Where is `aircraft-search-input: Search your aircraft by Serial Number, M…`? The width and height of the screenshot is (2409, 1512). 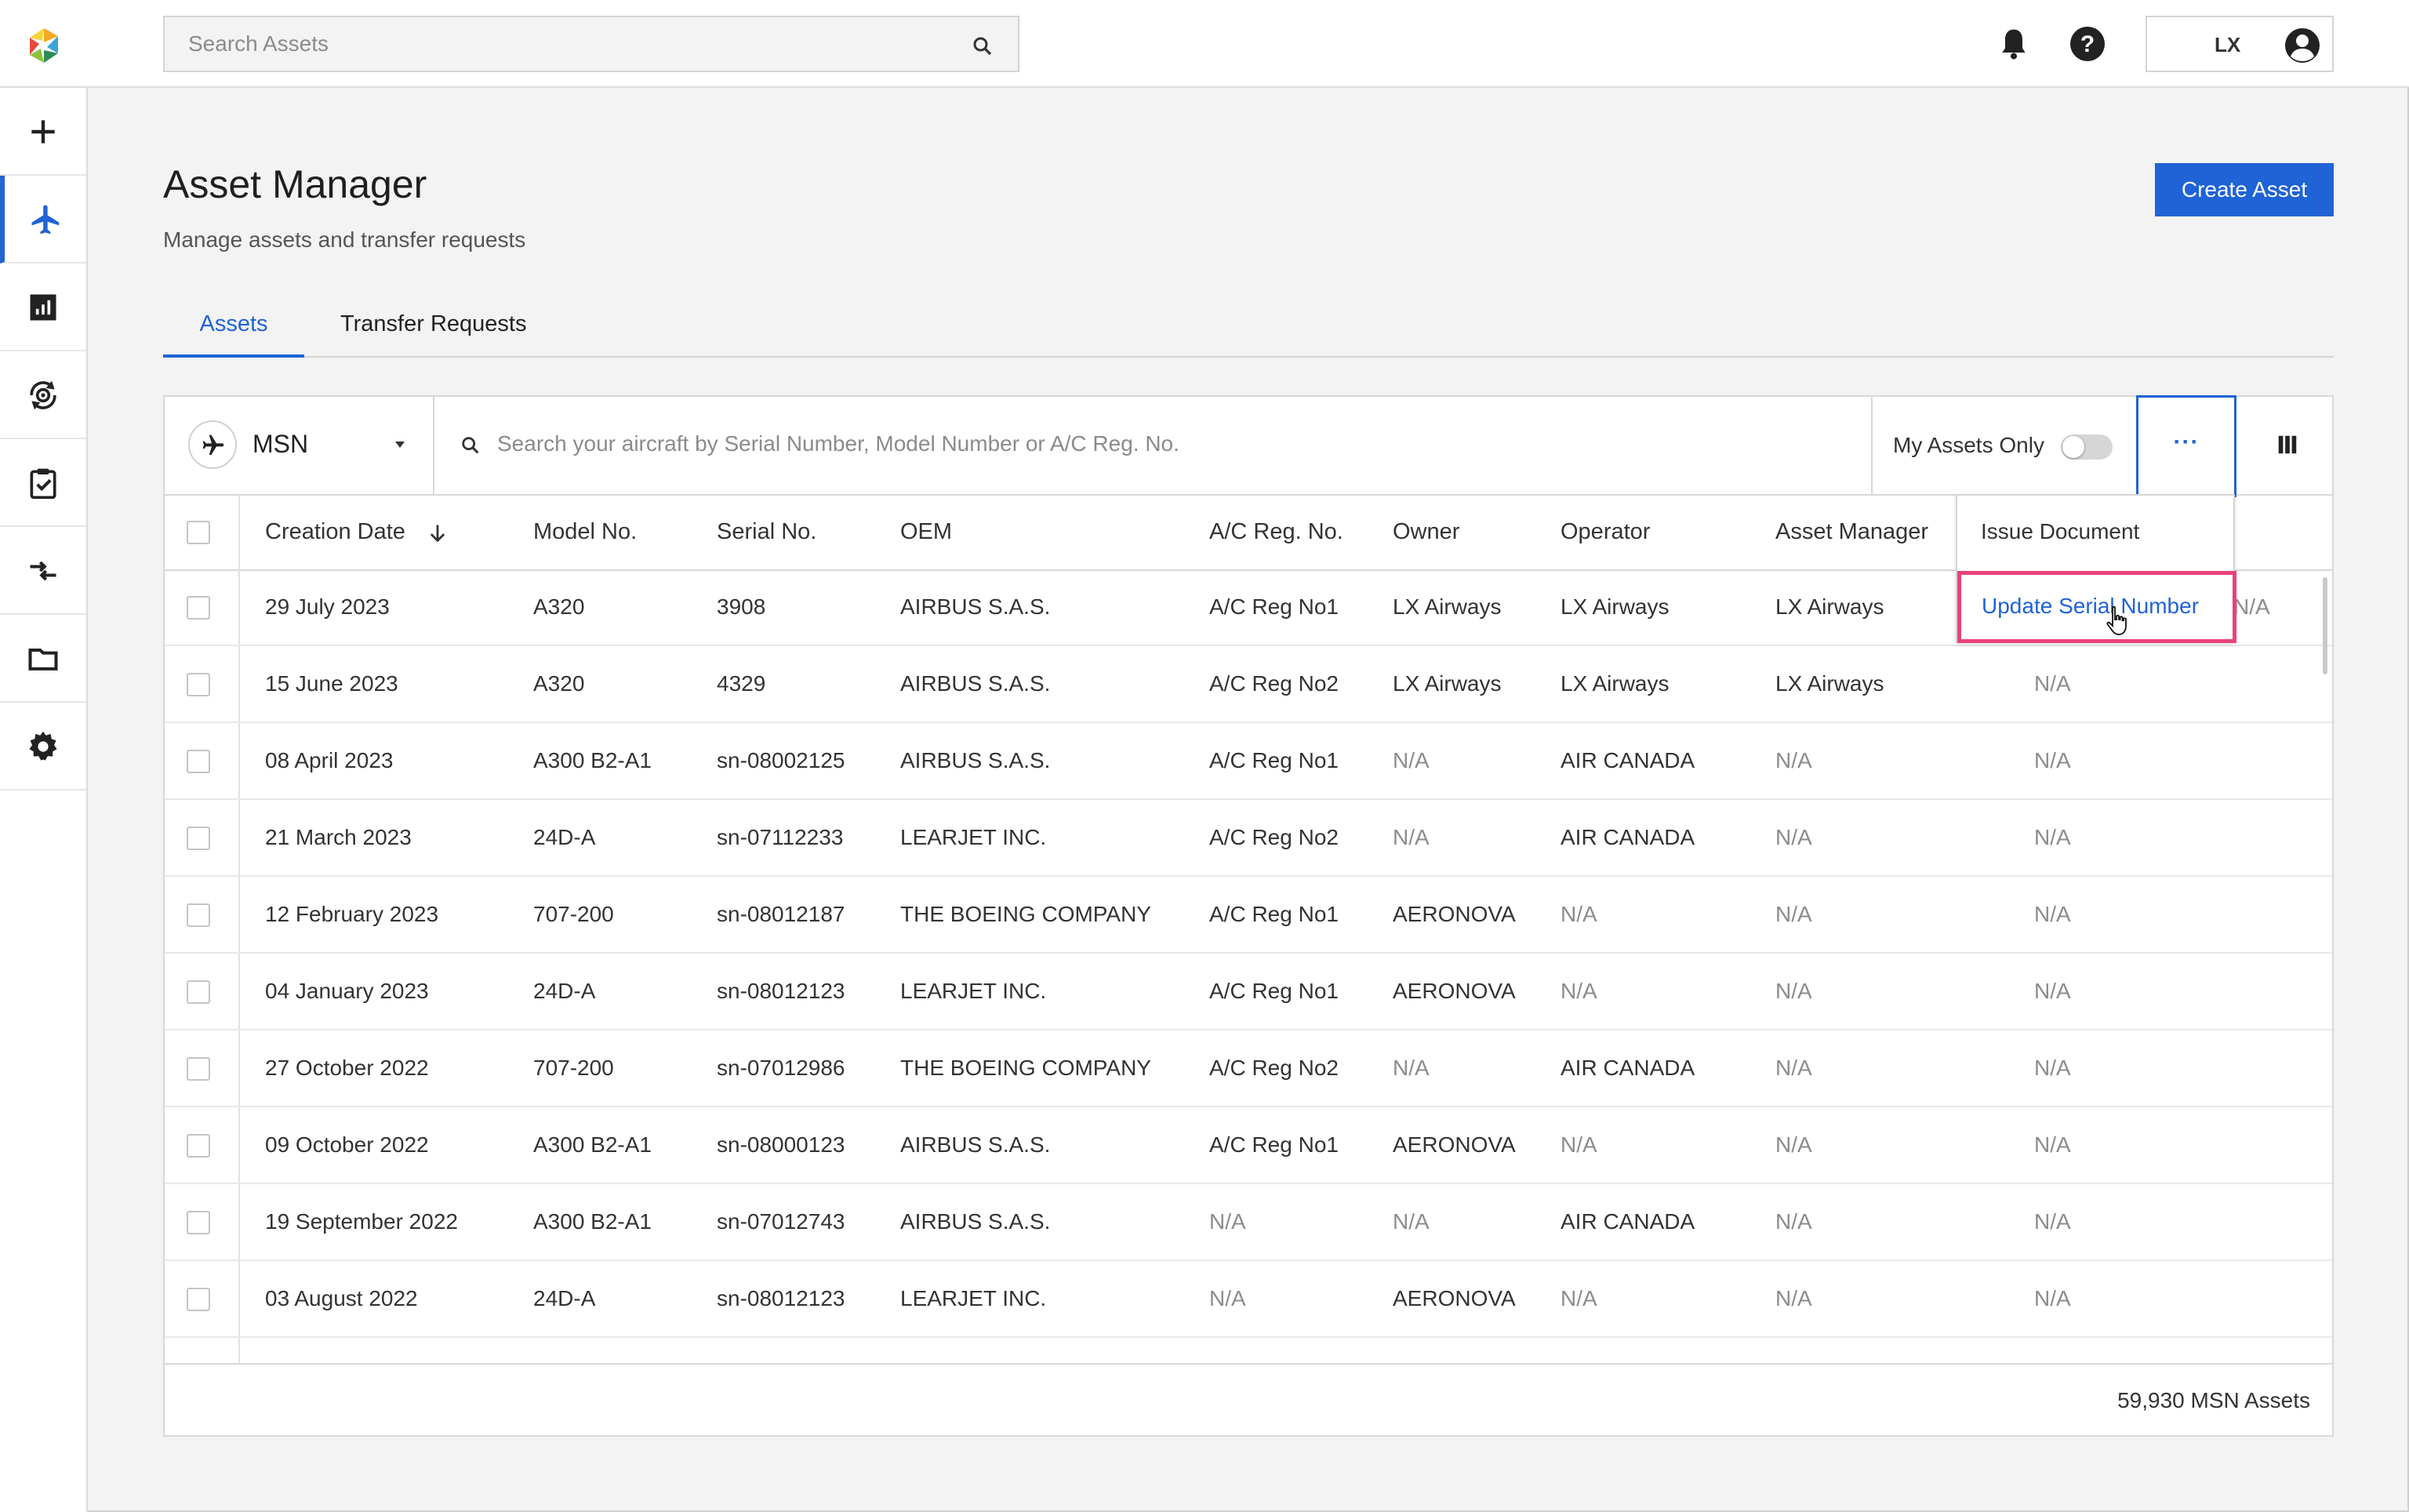 aircraft-search-input: Search your aircraft by Serial Number, M… is located at coordinates (1154, 445).